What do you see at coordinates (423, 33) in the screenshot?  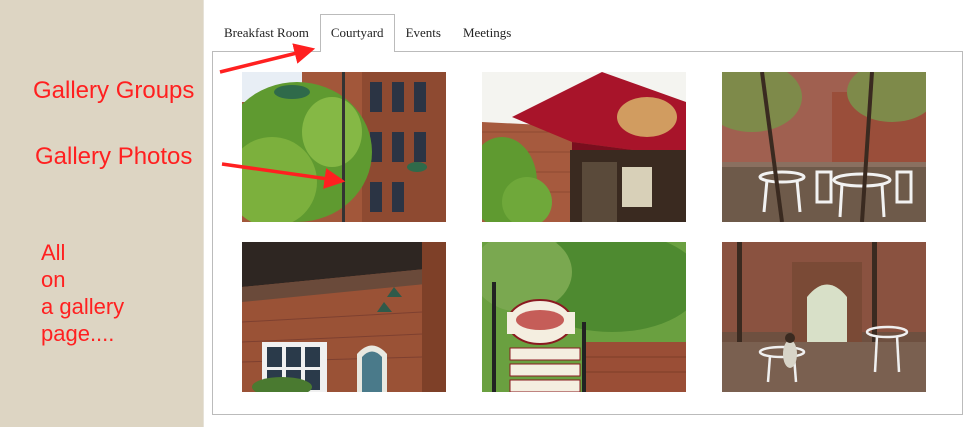 I see `tab-events: Events` at bounding box center [423, 33].